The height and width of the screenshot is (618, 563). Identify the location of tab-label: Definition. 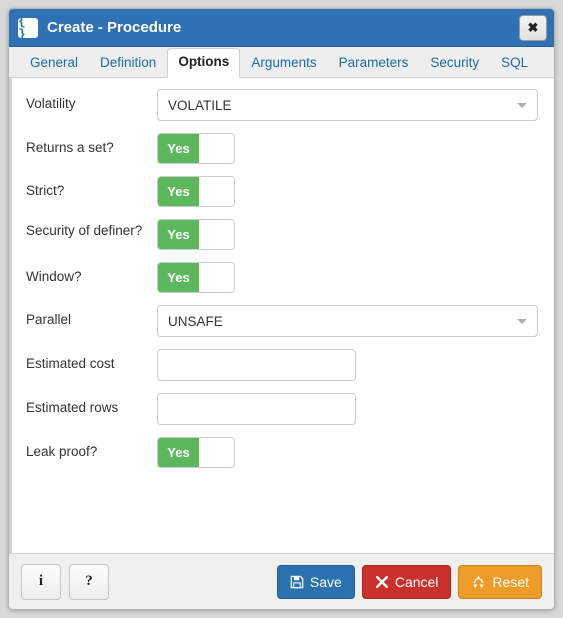
(128, 62).